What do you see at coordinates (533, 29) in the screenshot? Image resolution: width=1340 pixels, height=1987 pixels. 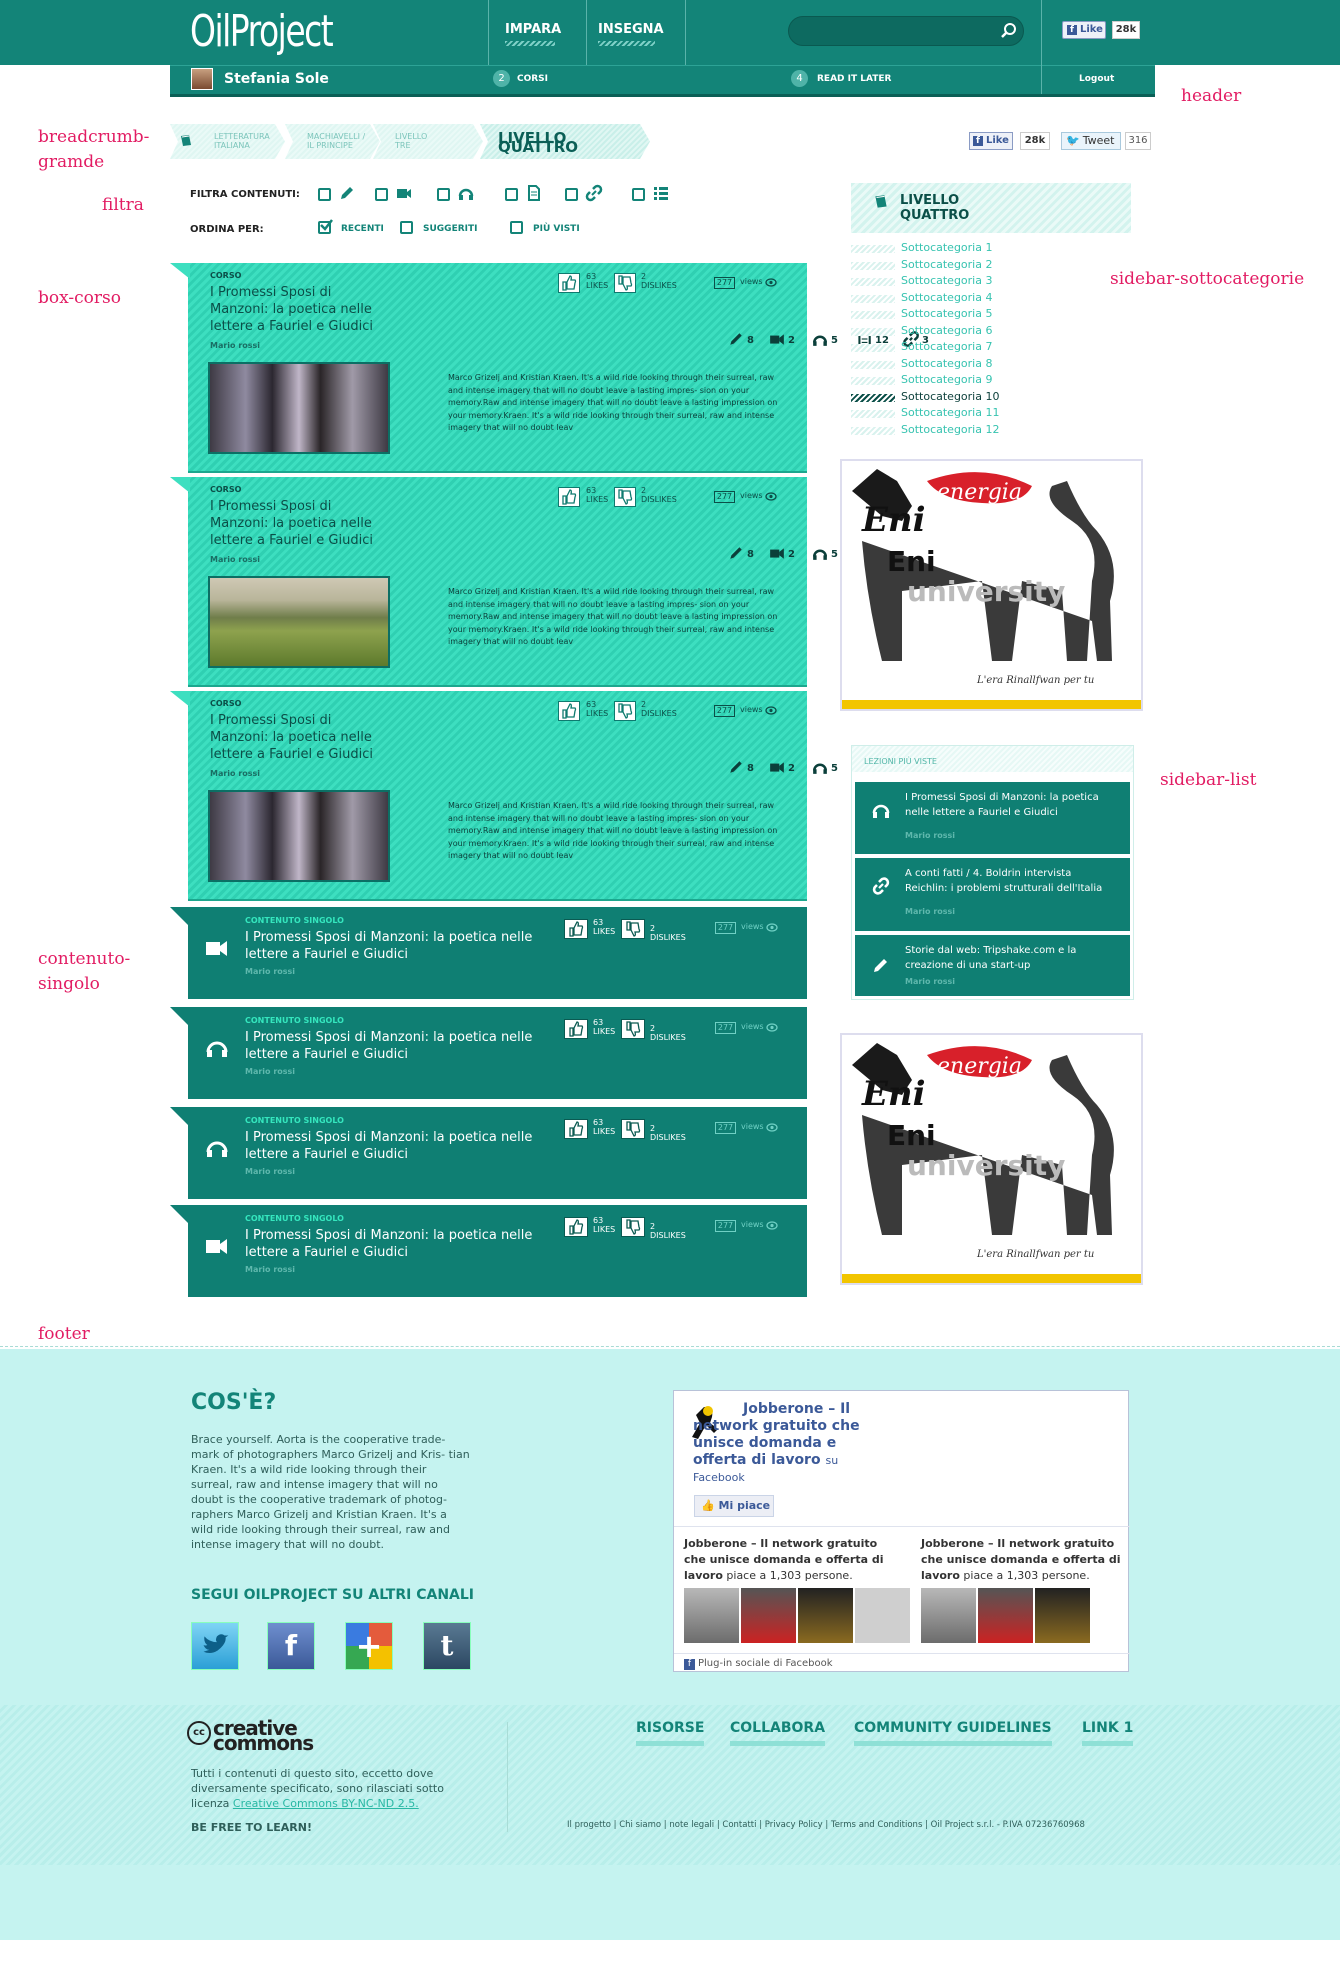 I see `nav-impara: IMPARA` at bounding box center [533, 29].